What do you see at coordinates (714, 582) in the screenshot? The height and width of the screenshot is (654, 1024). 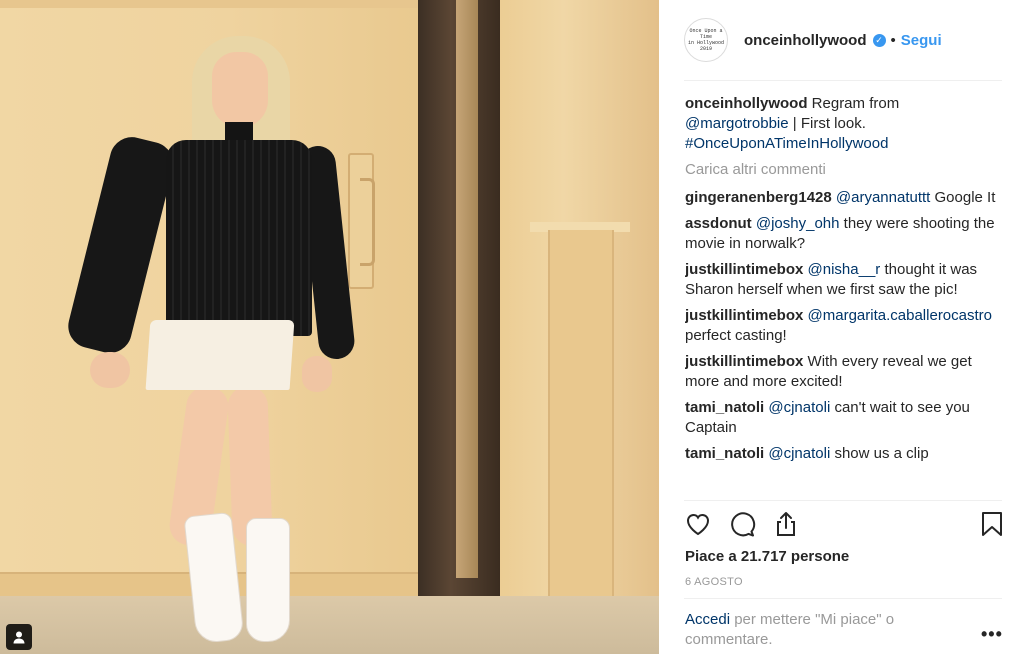 I see `post-date: 6 agosto` at bounding box center [714, 582].